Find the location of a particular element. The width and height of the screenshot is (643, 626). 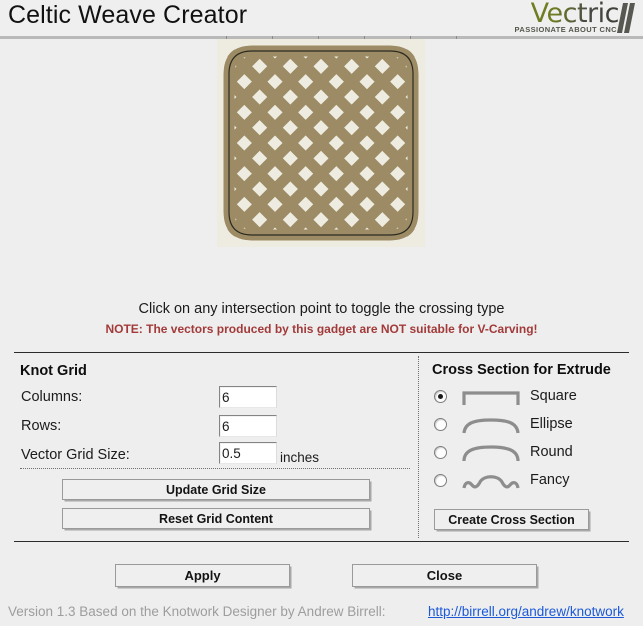

cross-section-title: Cross Section for Extrude is located at coordinates (521, 370).